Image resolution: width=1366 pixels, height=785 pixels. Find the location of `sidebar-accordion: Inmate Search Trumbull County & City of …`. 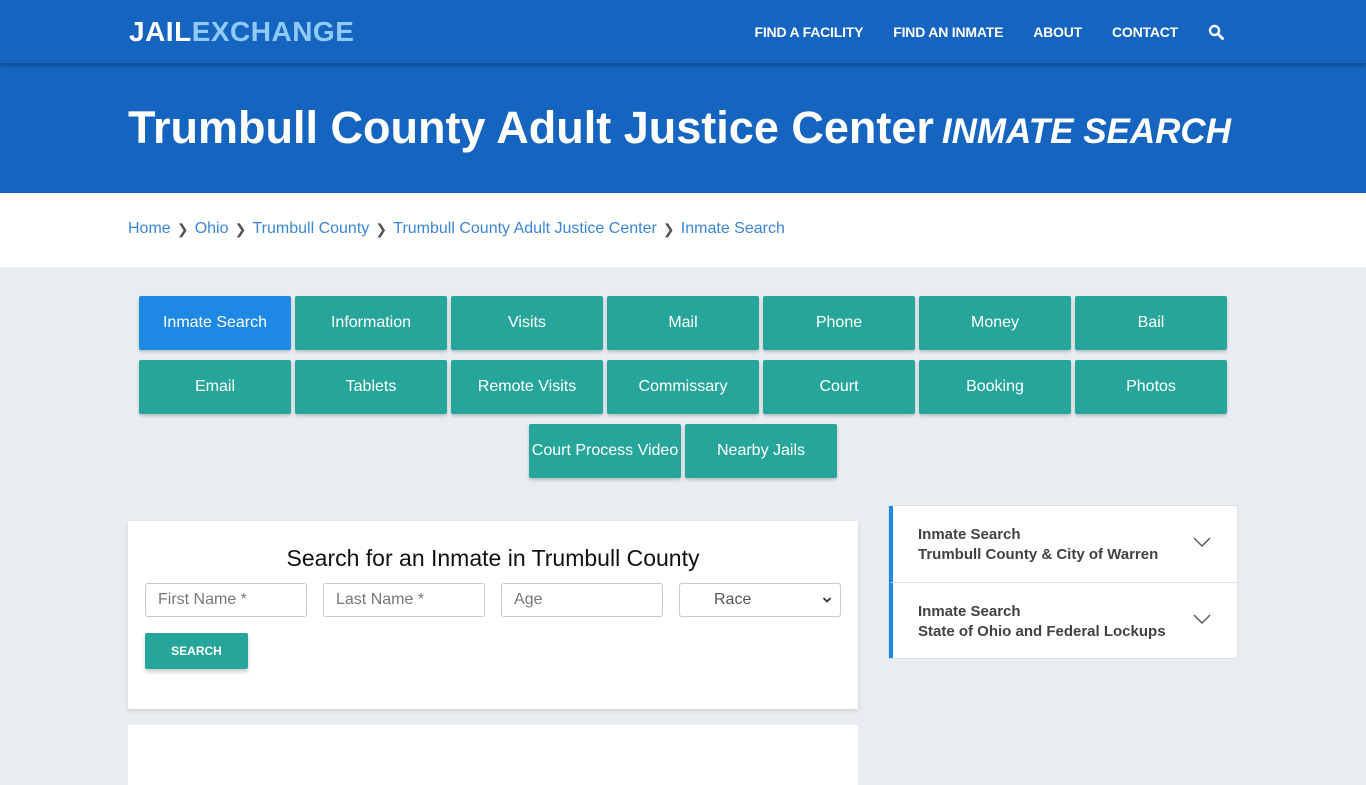

sidebar-accordion: Inmate Search Trumbull County & City of … is located at coordinates (1063, 582).